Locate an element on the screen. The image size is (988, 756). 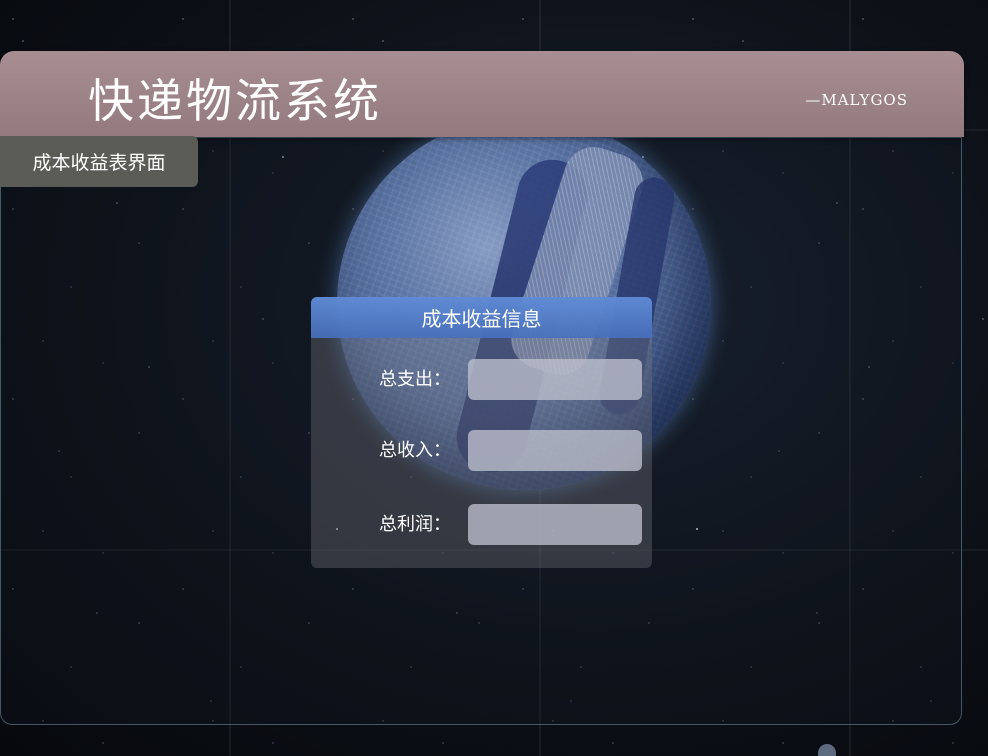
total-expense-row: 总支出： is located at coordinates (481, 379).